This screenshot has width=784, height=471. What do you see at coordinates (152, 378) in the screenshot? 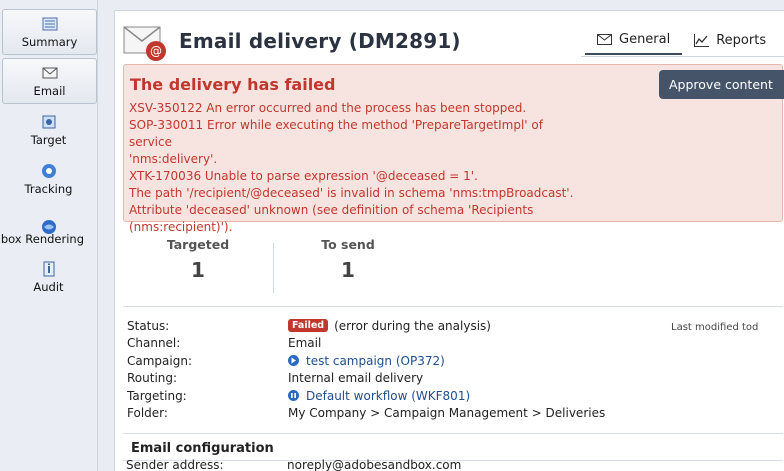
I see `routing-label: Routing:` at bounding box center [152, 378].